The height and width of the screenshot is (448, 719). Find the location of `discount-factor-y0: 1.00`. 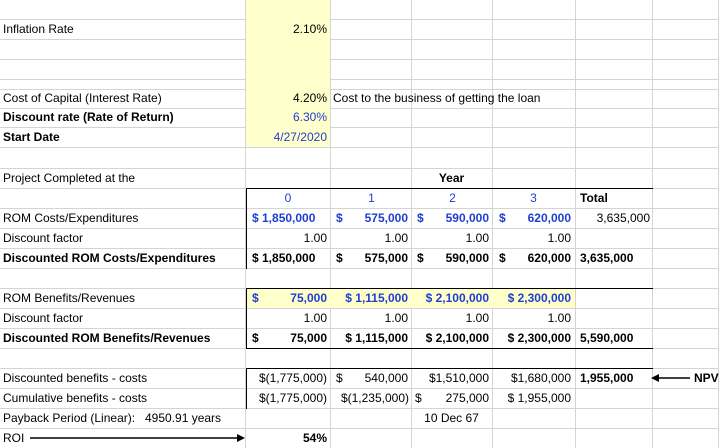

discount-factor-y0: 1.00 is located at coordinates (315, 238).